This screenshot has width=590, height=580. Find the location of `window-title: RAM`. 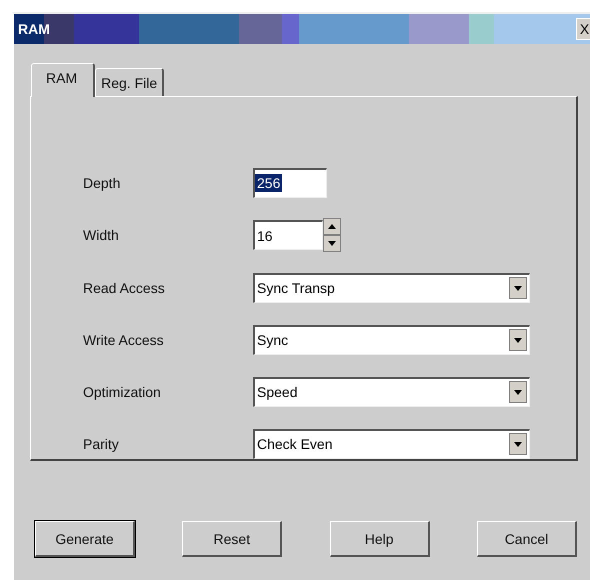

window-title: RAM is located at coordinates (33, 29).